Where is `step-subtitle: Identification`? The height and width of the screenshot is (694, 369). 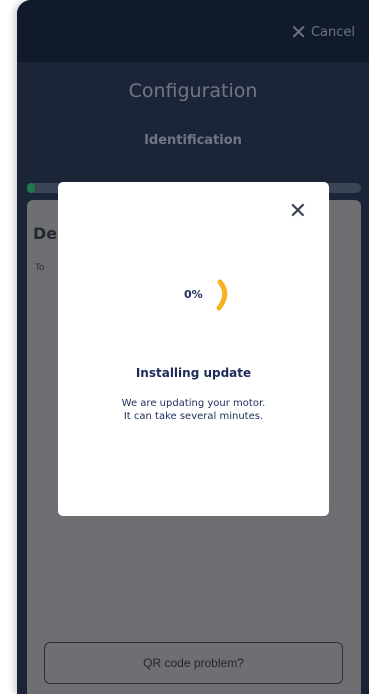
step-subtitle: Identification is located at coordinates (193, 140).